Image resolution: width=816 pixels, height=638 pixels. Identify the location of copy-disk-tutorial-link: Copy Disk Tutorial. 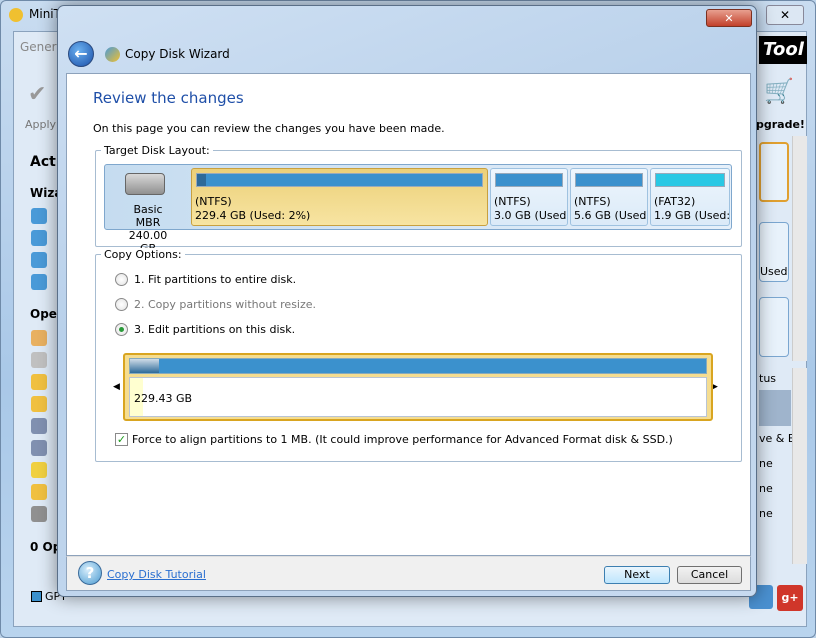
(156, 574).